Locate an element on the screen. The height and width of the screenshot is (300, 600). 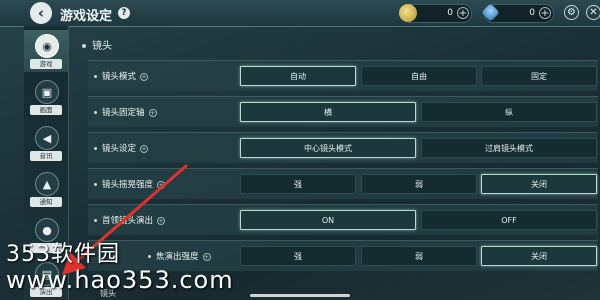
setting-row-camera-setting: 镜头设定 + 中心镜头模式 过肩镜头模式 is located at coordinates (343, 147).